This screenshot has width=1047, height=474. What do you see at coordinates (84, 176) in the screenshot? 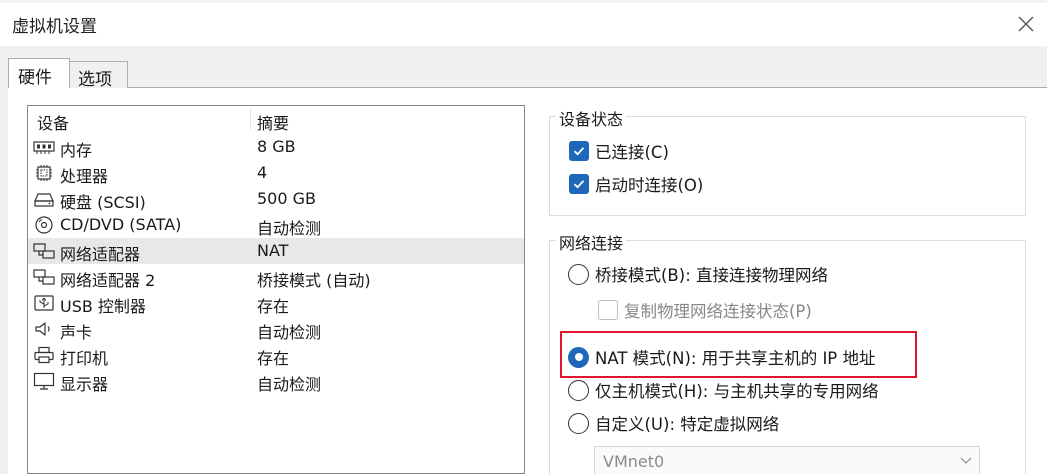
I see `device-name: 处理器` at bounding box center [84, 176].